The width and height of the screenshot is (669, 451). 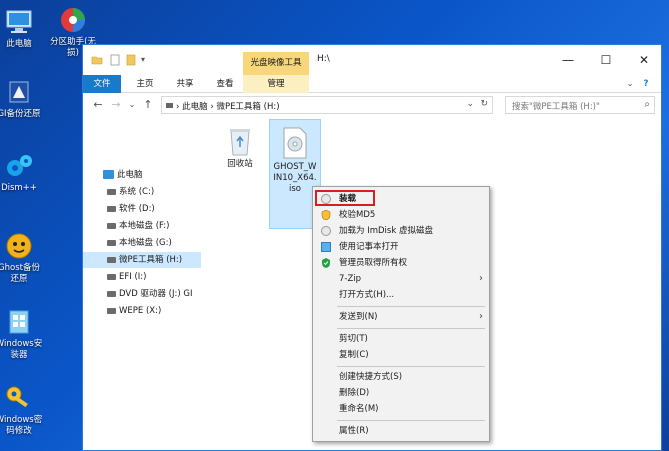 What do you see at coordinates (142, 175) in the screenshot?
I see `nav-item-this-pc: 此电脑` at bounding box center [142, 175].